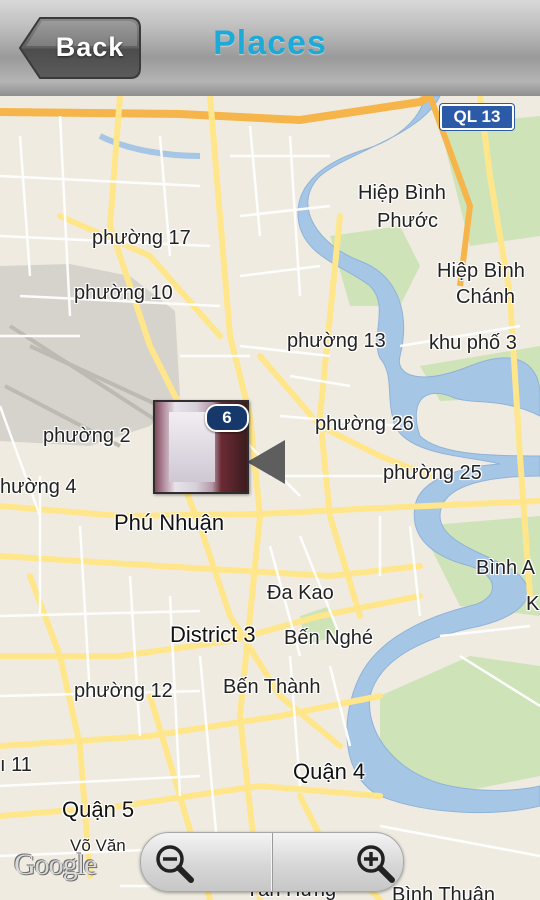 This screenshot has height=900, width=540. I want to click on zoom-control, so click(272, 862).